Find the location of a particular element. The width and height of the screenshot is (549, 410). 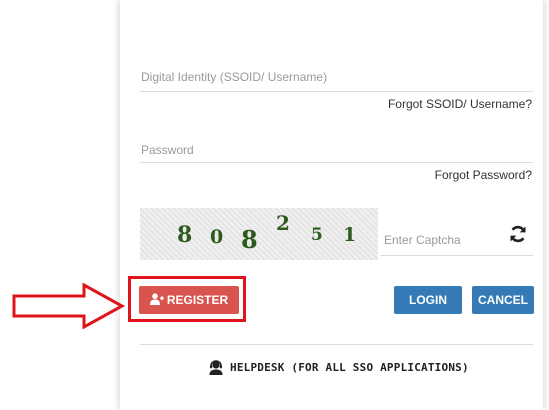

captcha-input: Enter Captcha is located at coordinates (422, 240).